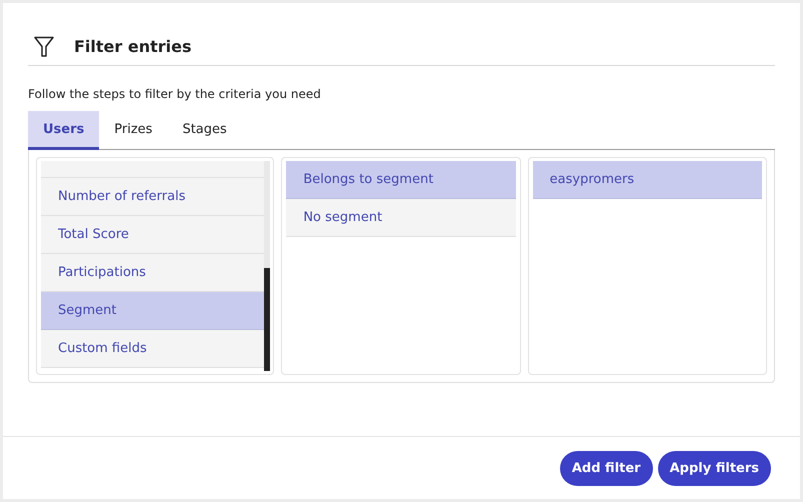 The height and width of the screenshot is (502, 803). I want to click on tab: Users, so click(64, 130).